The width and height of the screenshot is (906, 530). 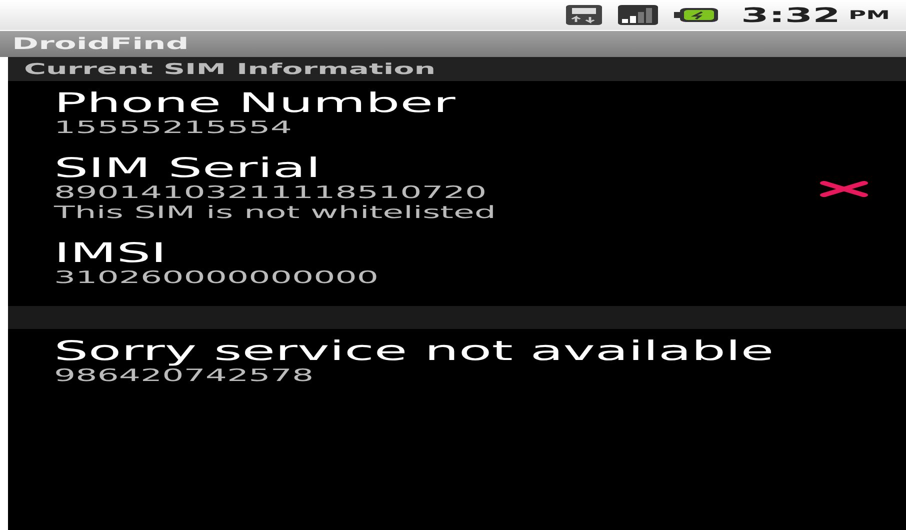 I want to click on item-title: Phone Number, so click(x=255, y=103).